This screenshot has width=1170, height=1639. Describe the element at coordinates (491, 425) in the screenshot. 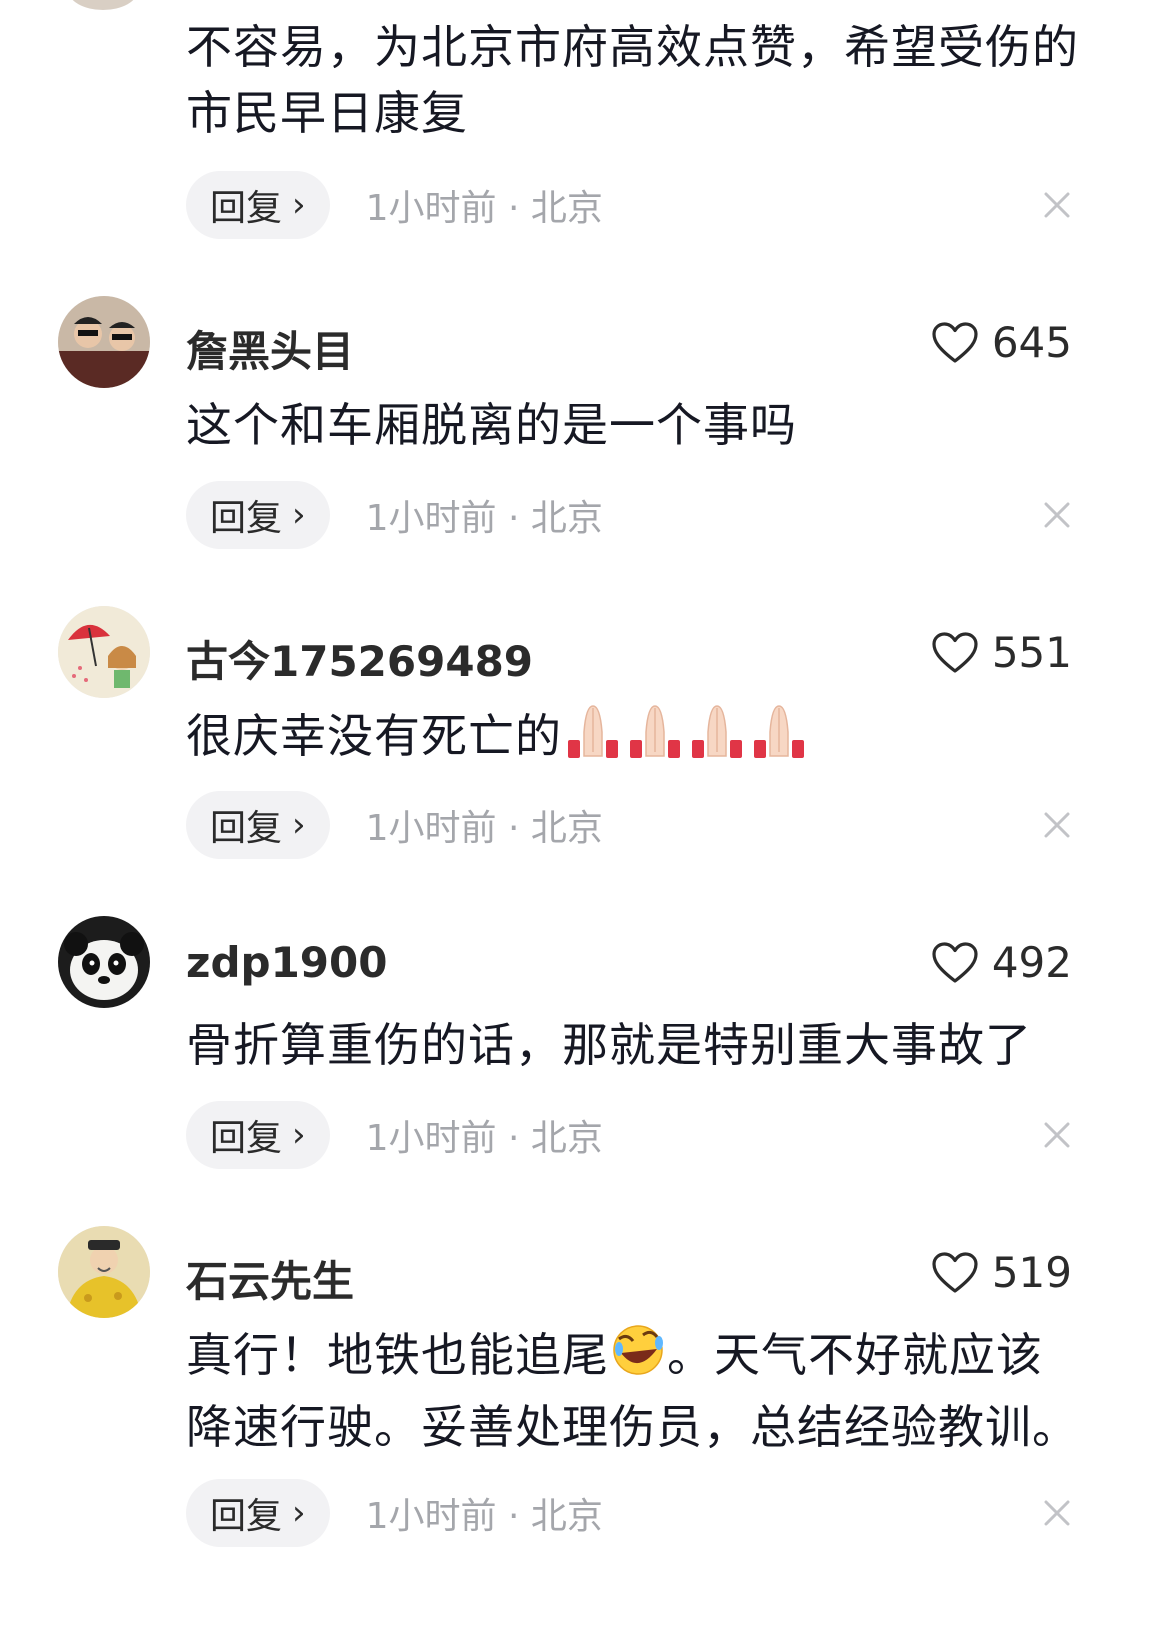

I see `comment-text: 这个和车厢脱离的是一个事吗` at that location.